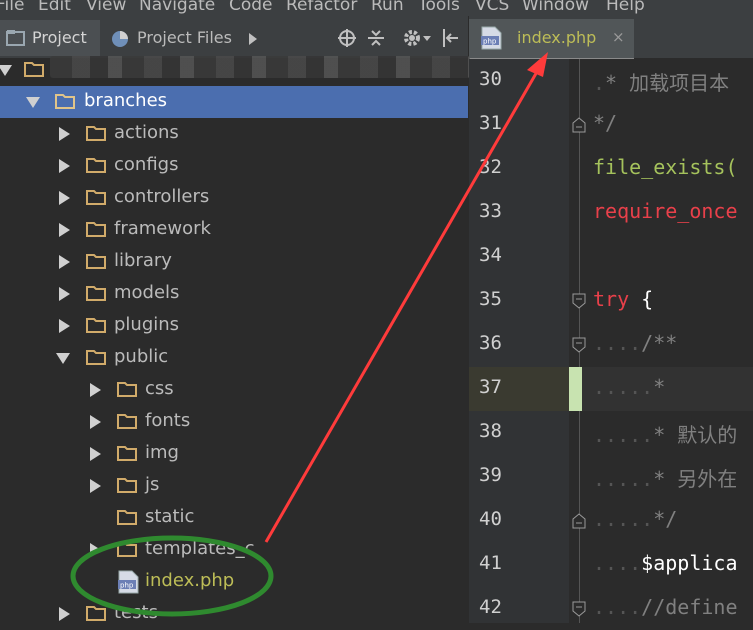 The image size is (753, 630). I want to click on tree-item-framework: framework, so click(234, 230).